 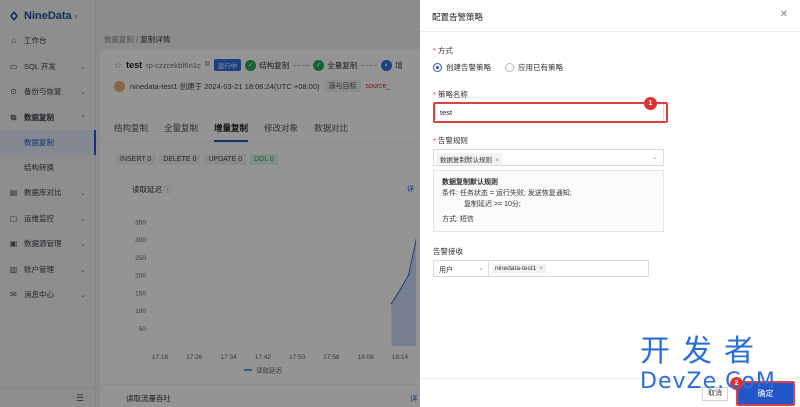 What do you see at coordinates (458, 17) in the screenshot?
I see `drawer-title: 配置告警策略` at bounding box center [458, 17].